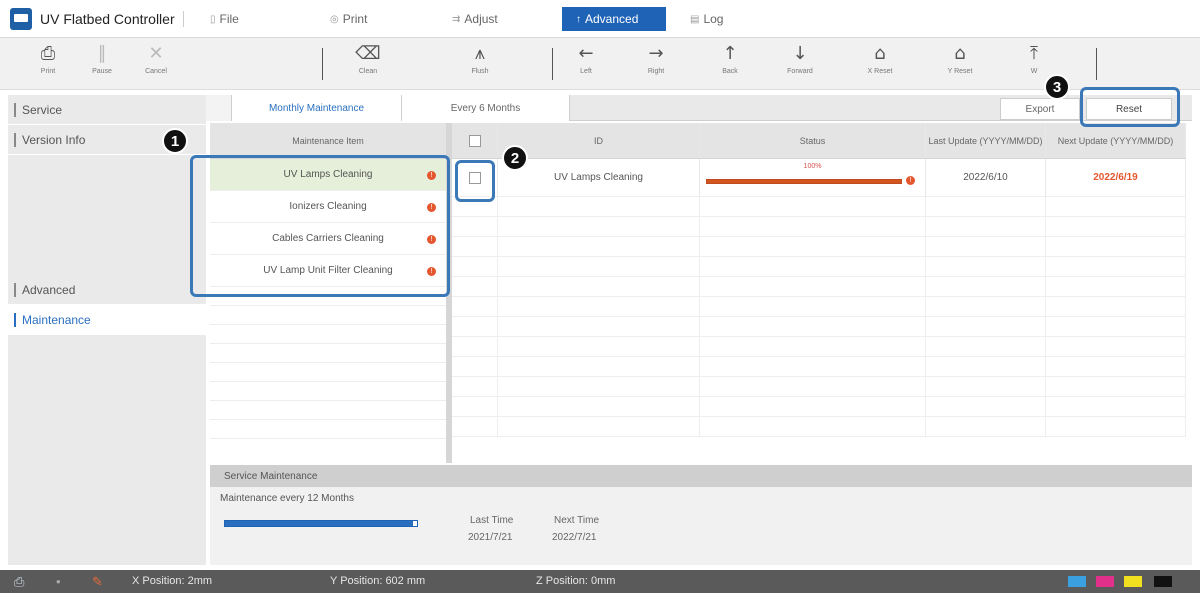 Image resolution: width=1200 pixels, height=593 pixels. What do you see at coordinates (368, 71) in the screenshot?
I see `clean-tool-label: Clean` at bounding box center [368, 71].